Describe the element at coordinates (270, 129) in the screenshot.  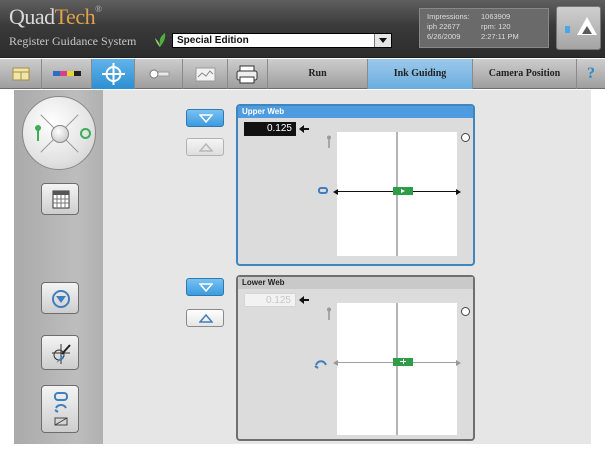
I see `upper-web-value: 0.125` at that location.